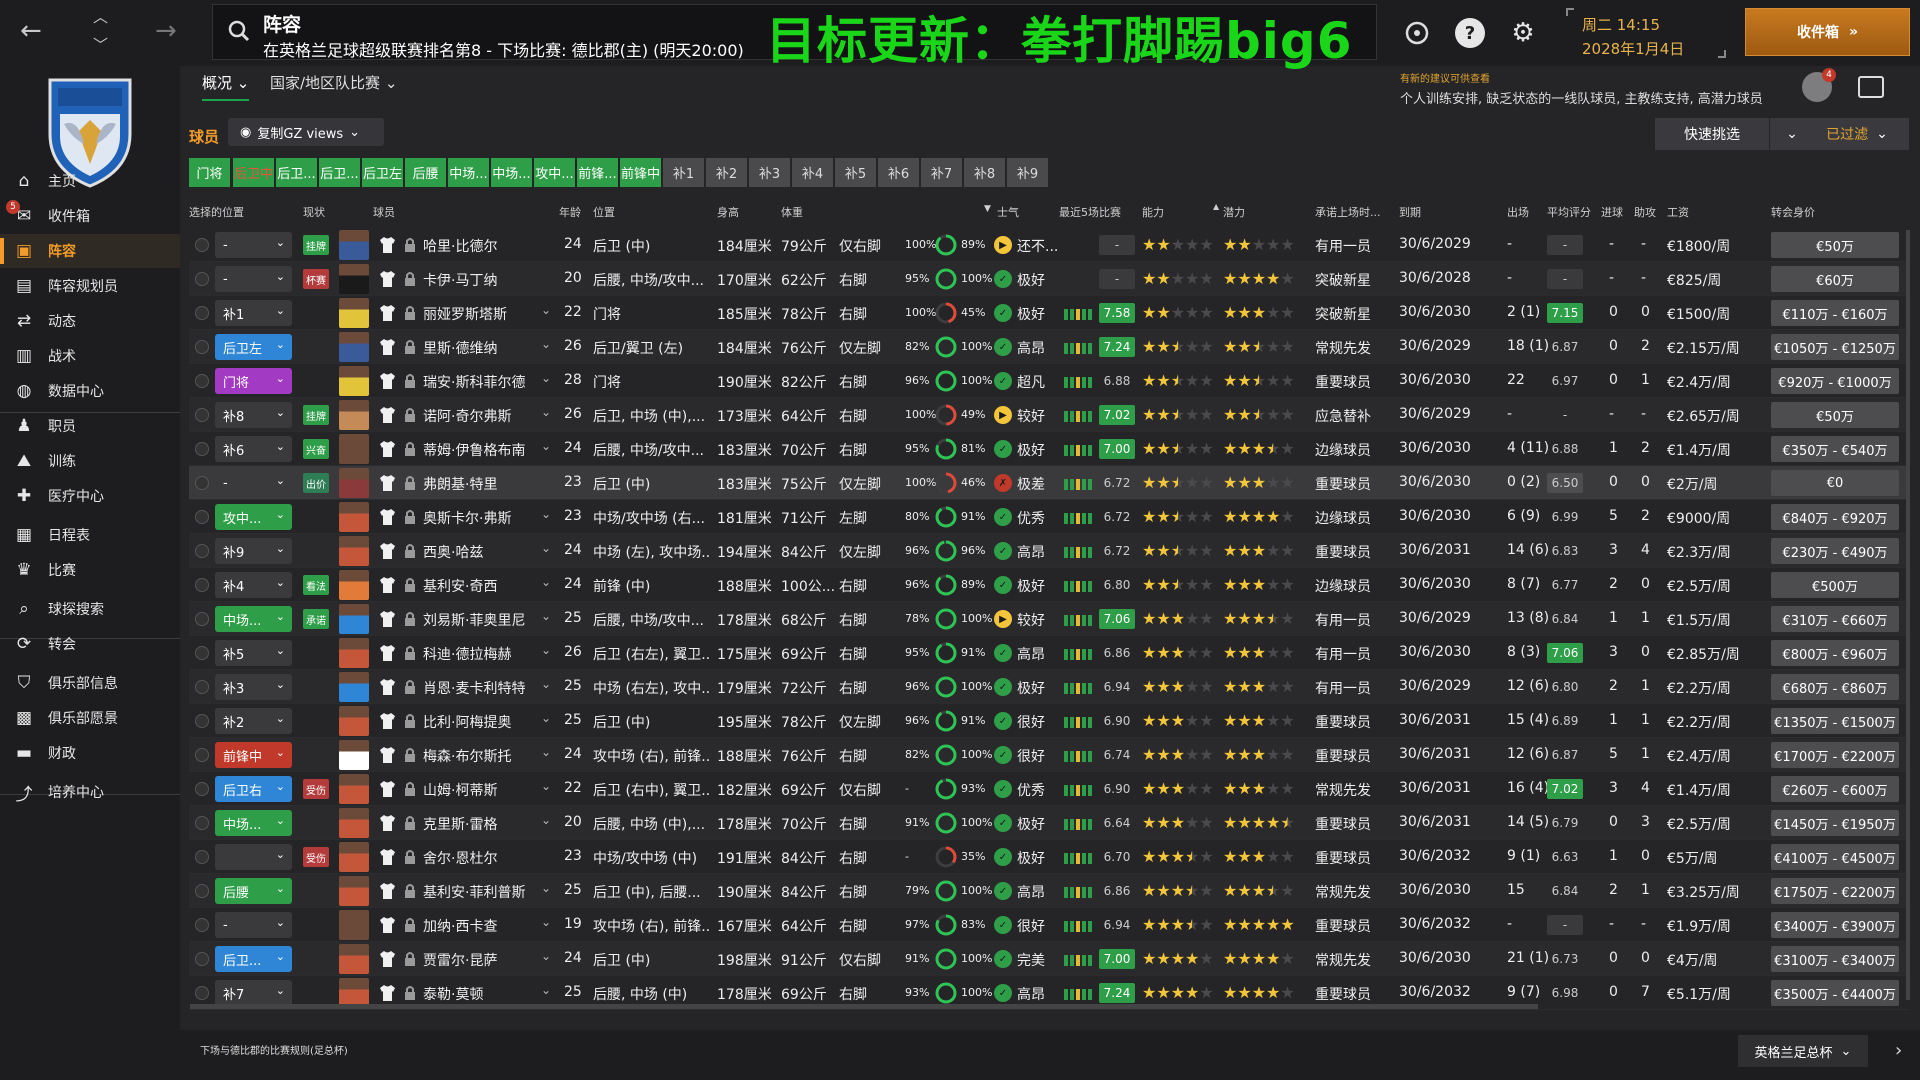 Image resolution: width=1920 pixels, height=1080 pixels. Describe the element at coordinates (1234, 212) in the screenshot. I see `column-header-potential: 潜力` at that location.